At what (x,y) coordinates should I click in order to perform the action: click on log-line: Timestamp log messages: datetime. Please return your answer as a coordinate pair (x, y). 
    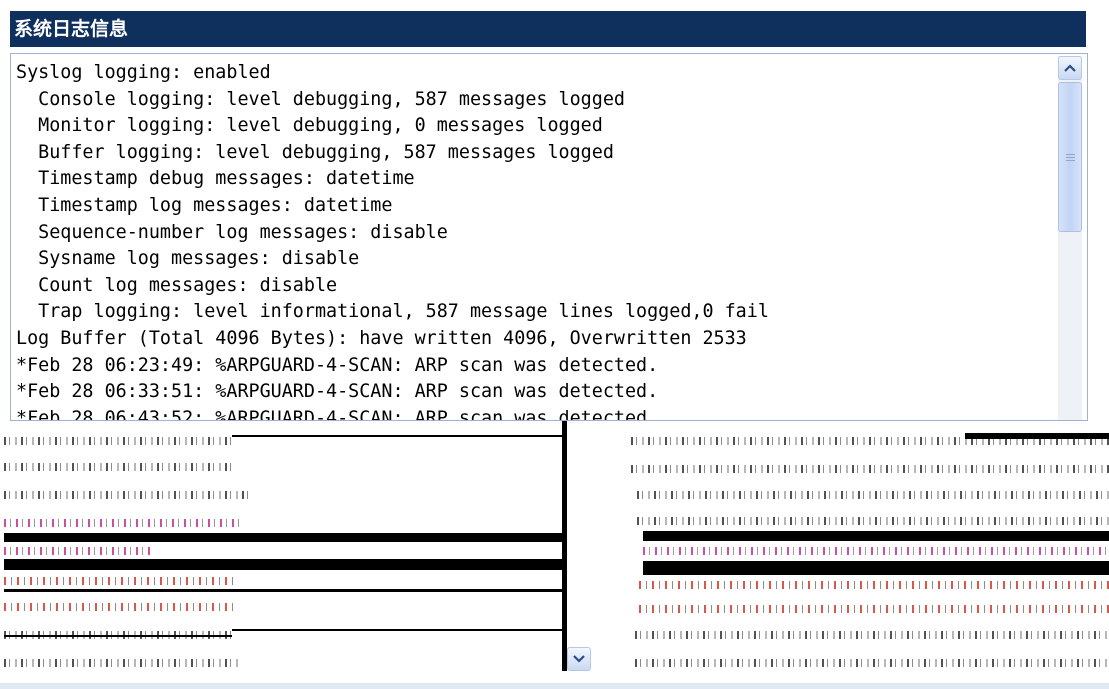
    Looking at the image, I should click on (204, 205).